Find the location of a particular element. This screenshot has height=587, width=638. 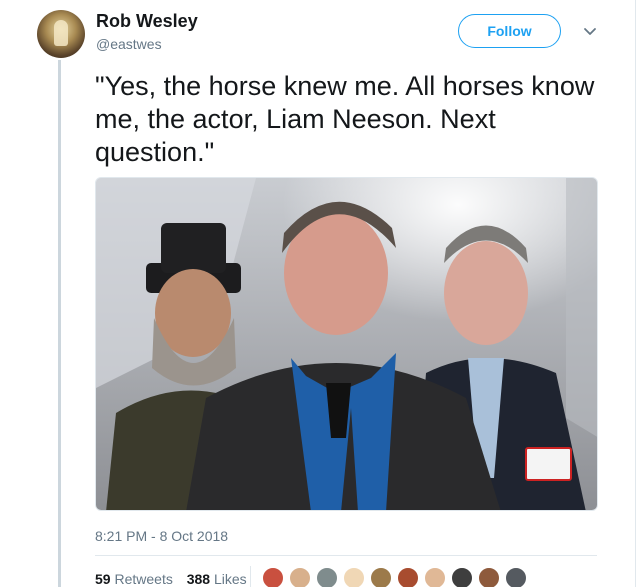

follow-button: Follow is located at coordinates (509, 31).